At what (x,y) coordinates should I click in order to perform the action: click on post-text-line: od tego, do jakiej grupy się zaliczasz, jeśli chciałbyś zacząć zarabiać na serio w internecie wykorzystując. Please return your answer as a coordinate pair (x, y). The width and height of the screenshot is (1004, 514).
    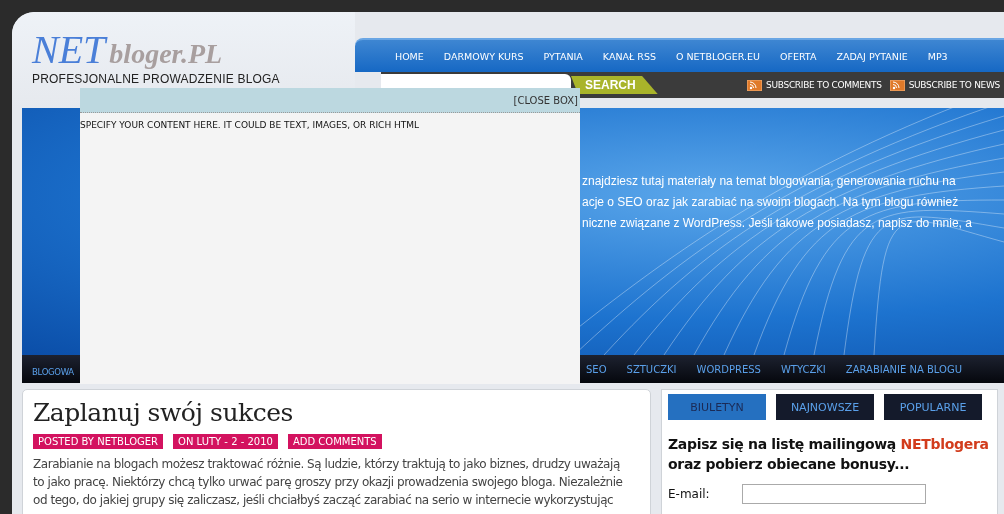
    Looking at the image, I should click on (324, 500).